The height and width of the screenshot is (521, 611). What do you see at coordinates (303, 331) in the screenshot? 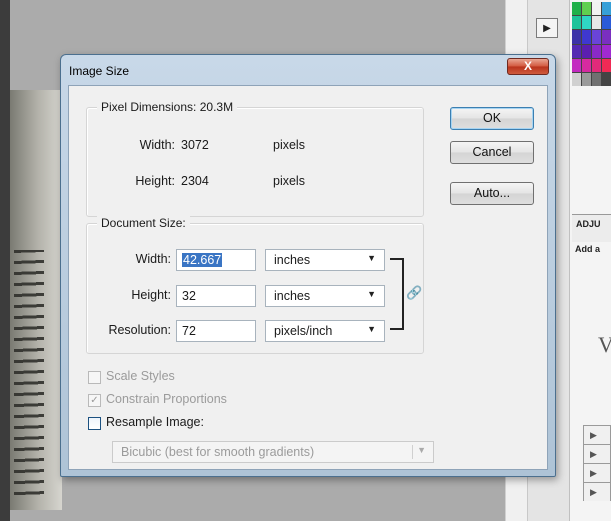
I see `resolution-unit: pixels/inch` at bounding box center [303, 331].